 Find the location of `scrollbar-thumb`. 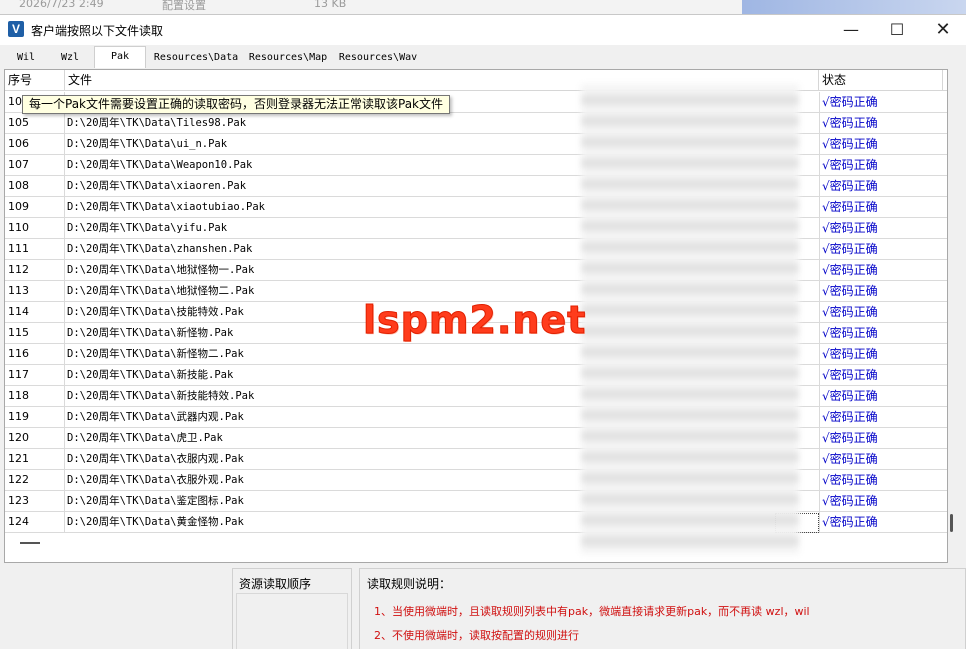

scrollbar-thumb is located at coordinates (951, 523).